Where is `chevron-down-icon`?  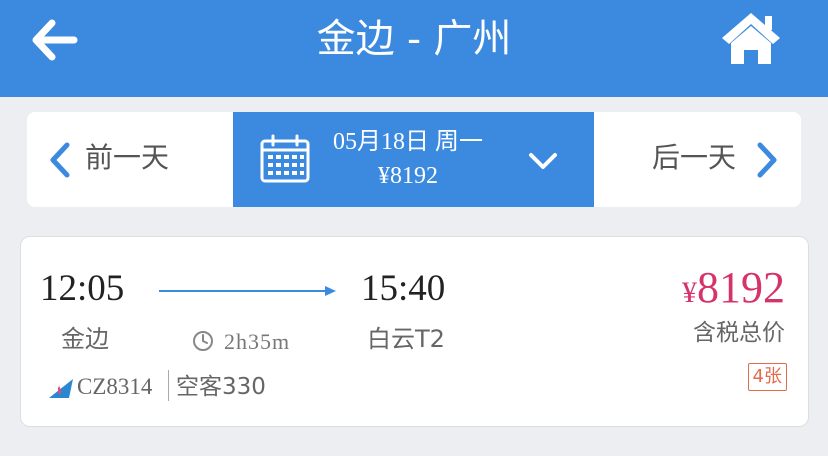
chevron-down-icon is located at coordinates (543, 161).